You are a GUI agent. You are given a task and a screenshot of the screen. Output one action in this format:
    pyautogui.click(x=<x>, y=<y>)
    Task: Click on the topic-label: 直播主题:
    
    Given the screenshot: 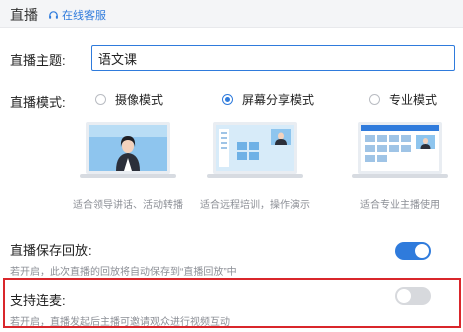 What is the action you would take?
    pyautogui.click(x=38, y=60)
    